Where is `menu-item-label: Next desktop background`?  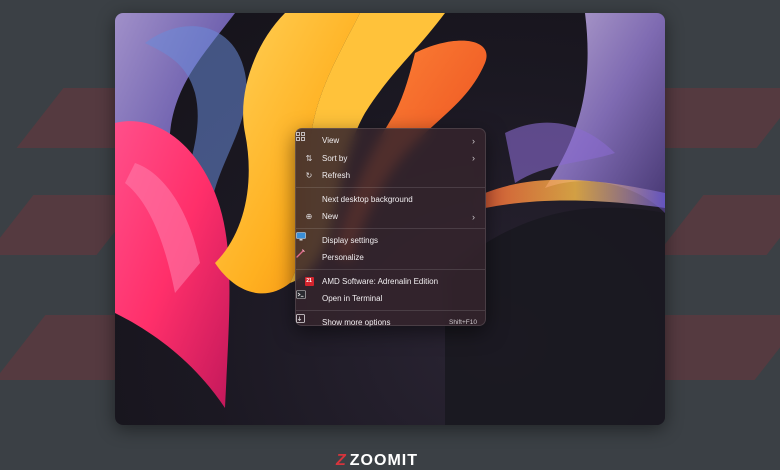
menu-item-label: Next desktop background is located at coordinates (367, 199).